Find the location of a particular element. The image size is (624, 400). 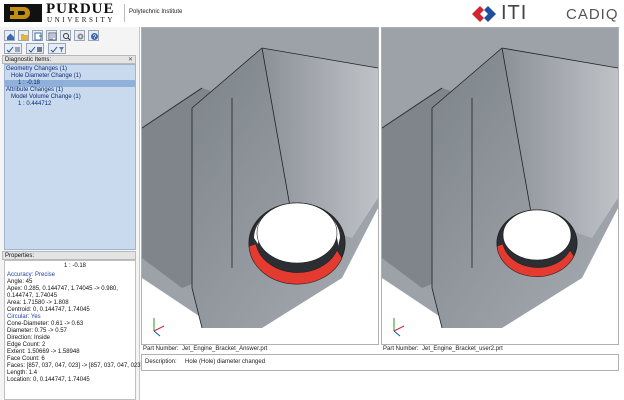

vendor-name: ITI is located at coordinates (514, 13).